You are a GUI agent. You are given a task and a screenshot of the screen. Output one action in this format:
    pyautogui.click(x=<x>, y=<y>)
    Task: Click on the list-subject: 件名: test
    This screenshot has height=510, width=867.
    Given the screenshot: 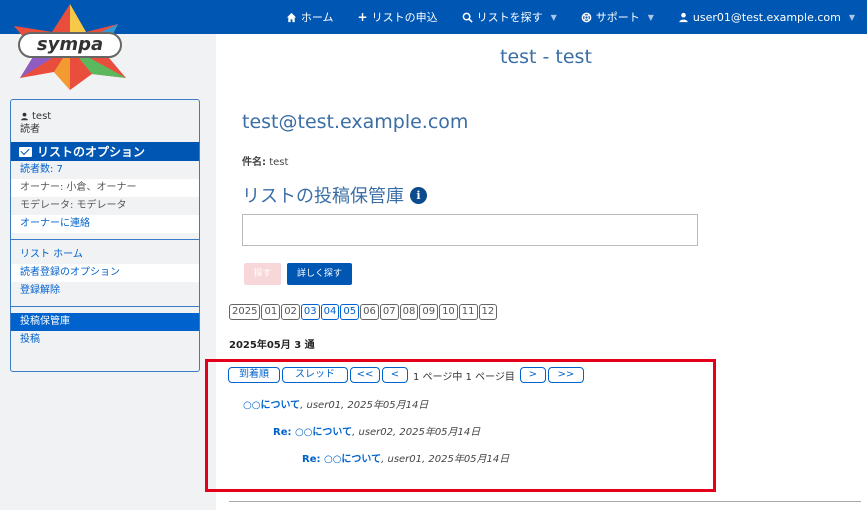 What is the action you would take?
    pyautogui.click(x=265, y=160)
    